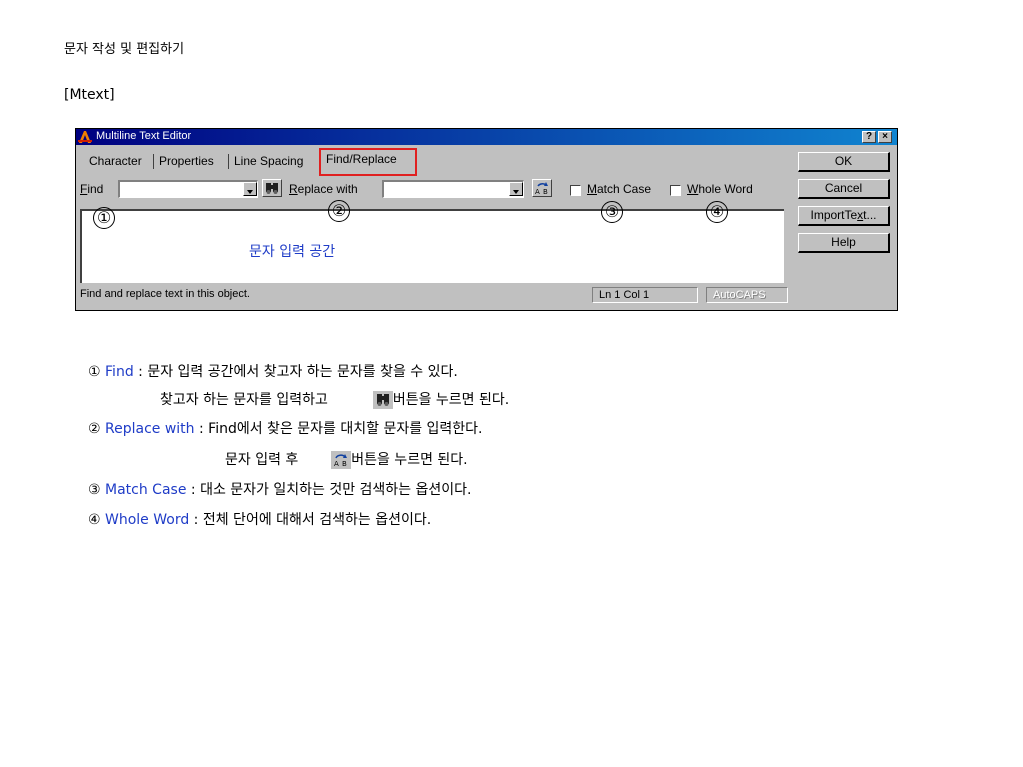 The height and width of the screenshot is (767, 1023). I want to click on note-number: ①, so click(94, 372).